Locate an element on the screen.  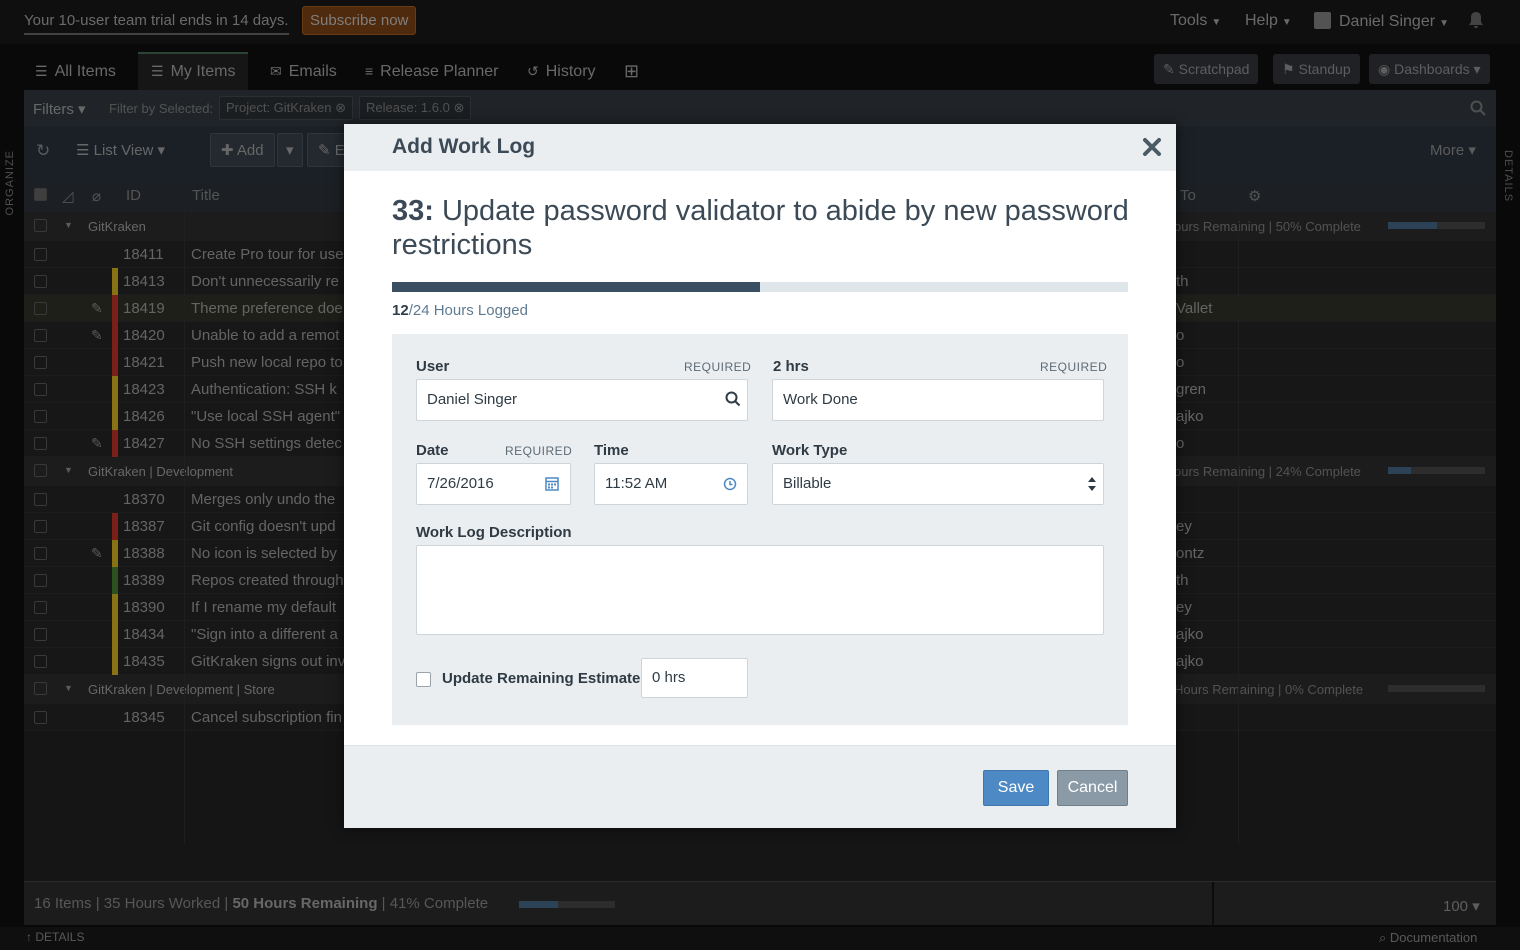
time-label: Time is located at coordinates (611, 450).